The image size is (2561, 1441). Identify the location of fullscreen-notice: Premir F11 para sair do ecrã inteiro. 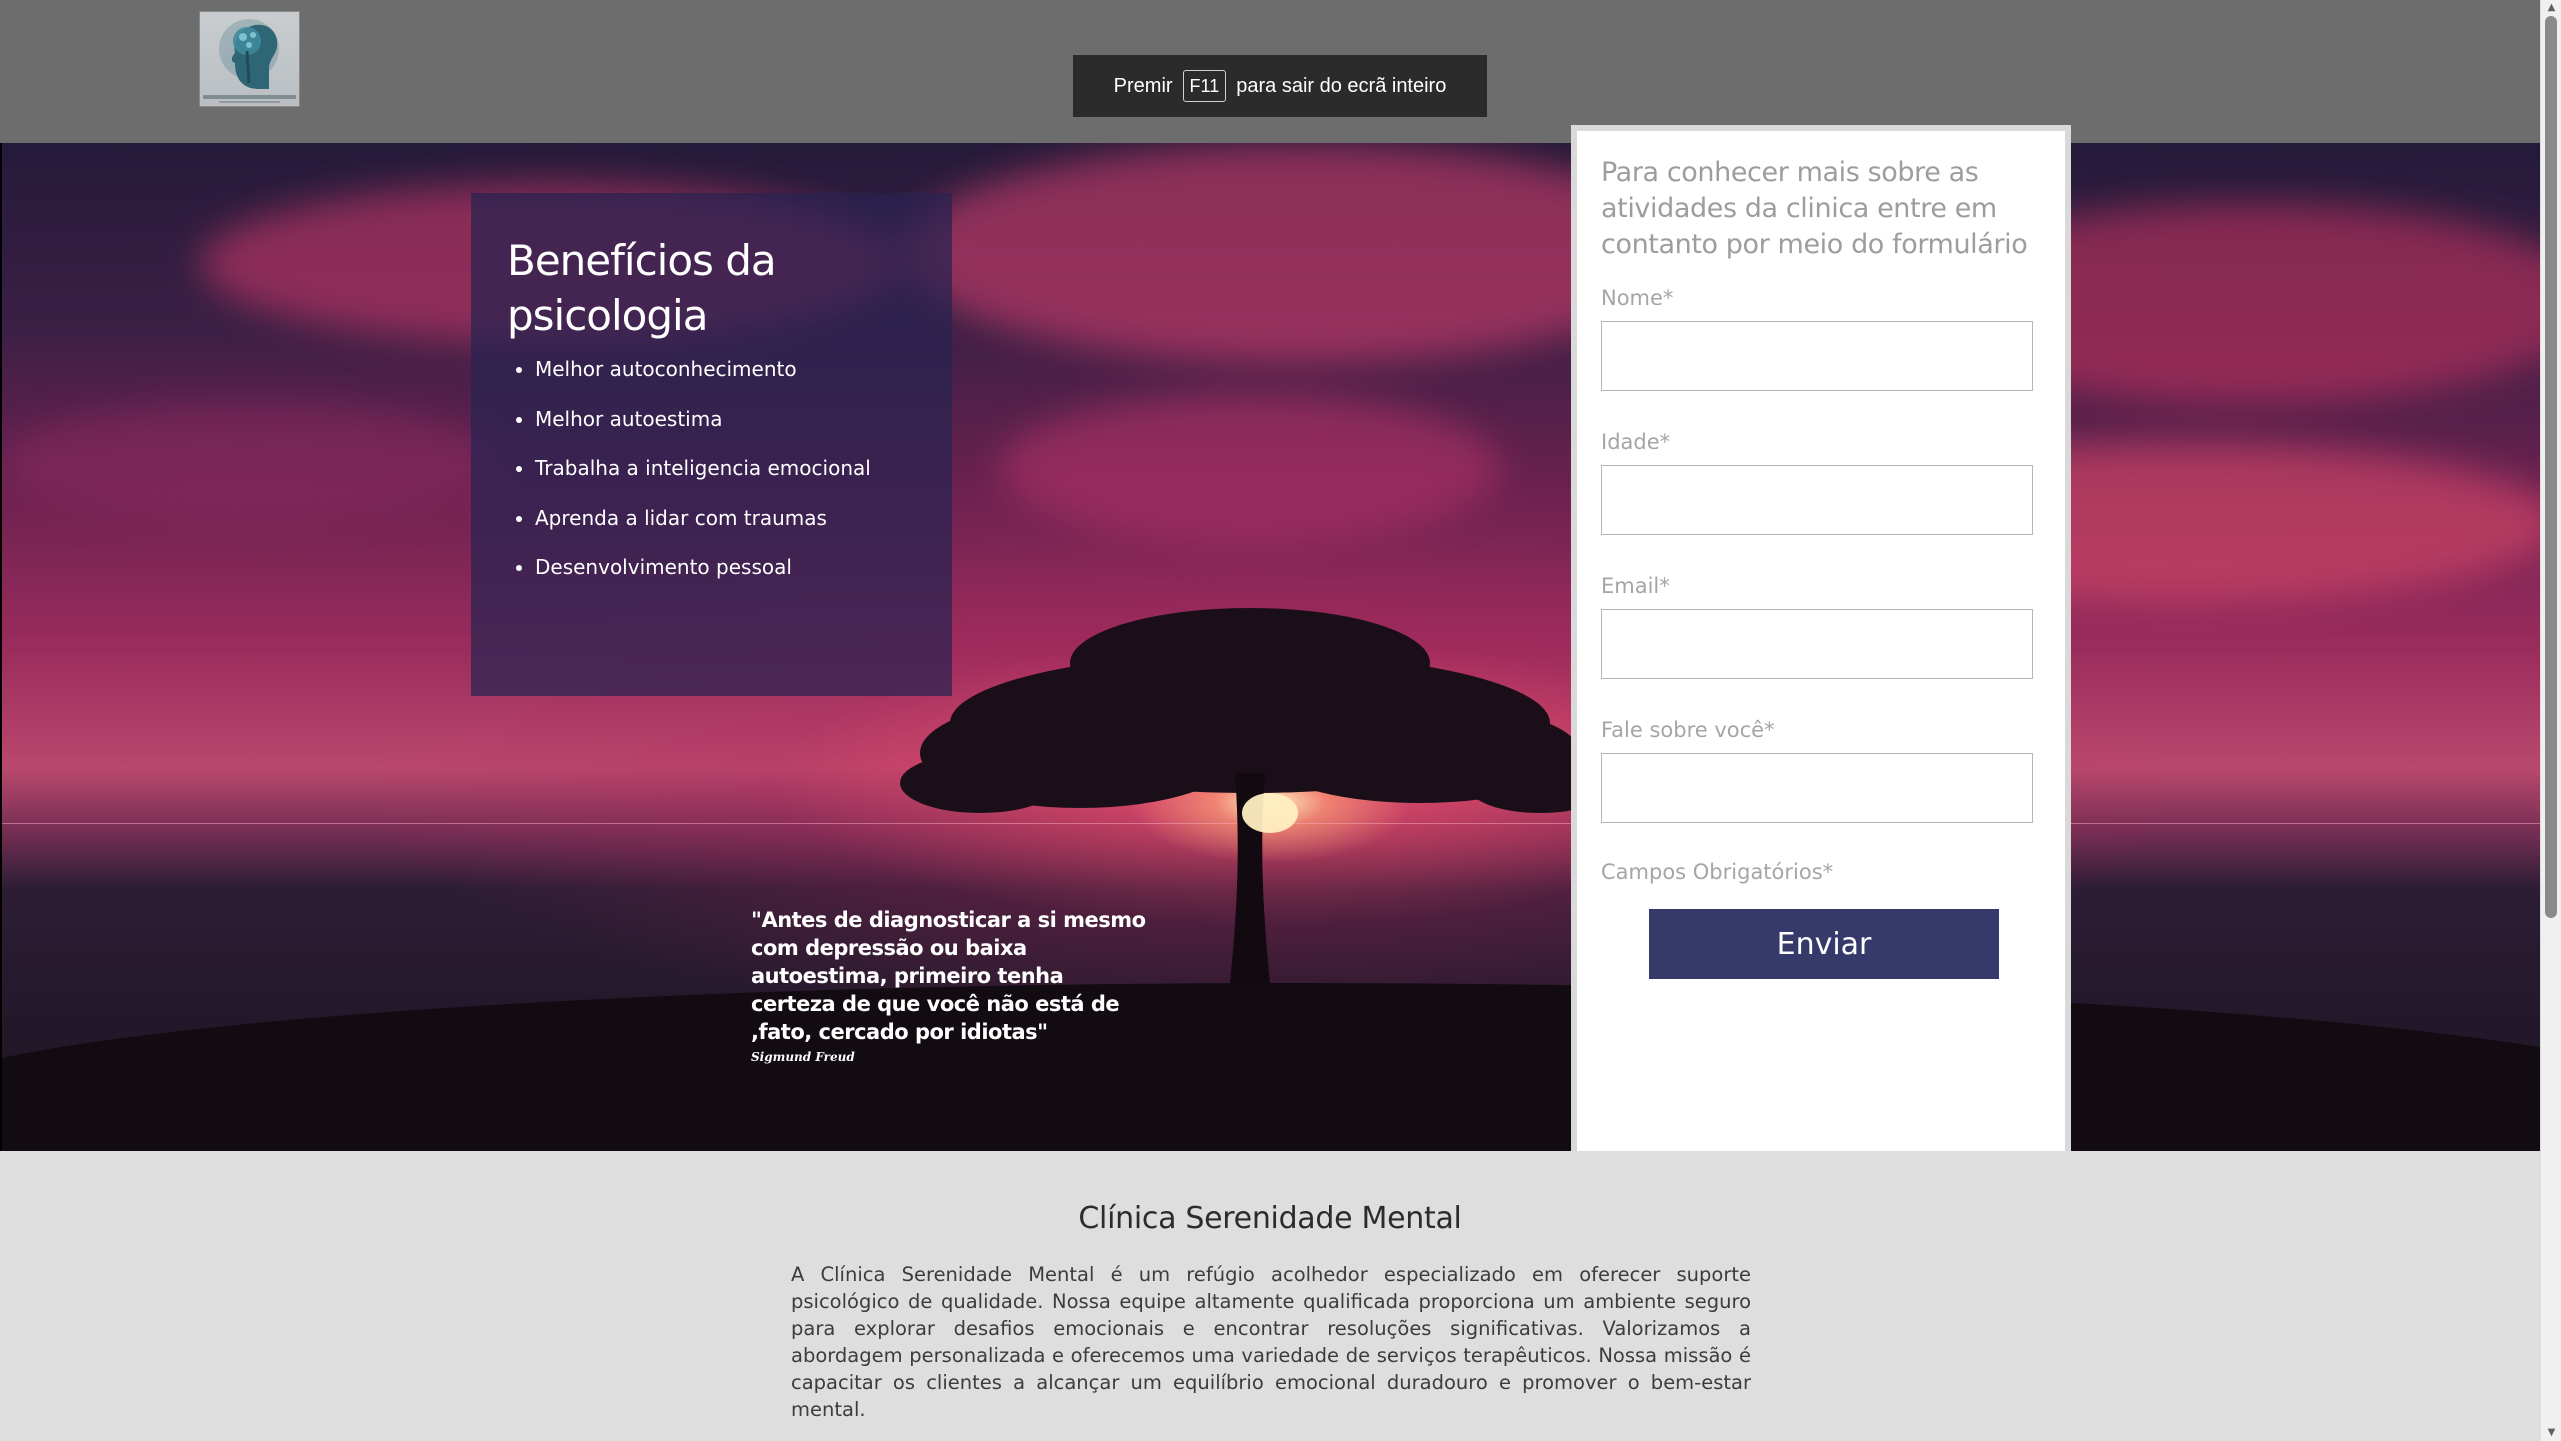
(1280, 86).